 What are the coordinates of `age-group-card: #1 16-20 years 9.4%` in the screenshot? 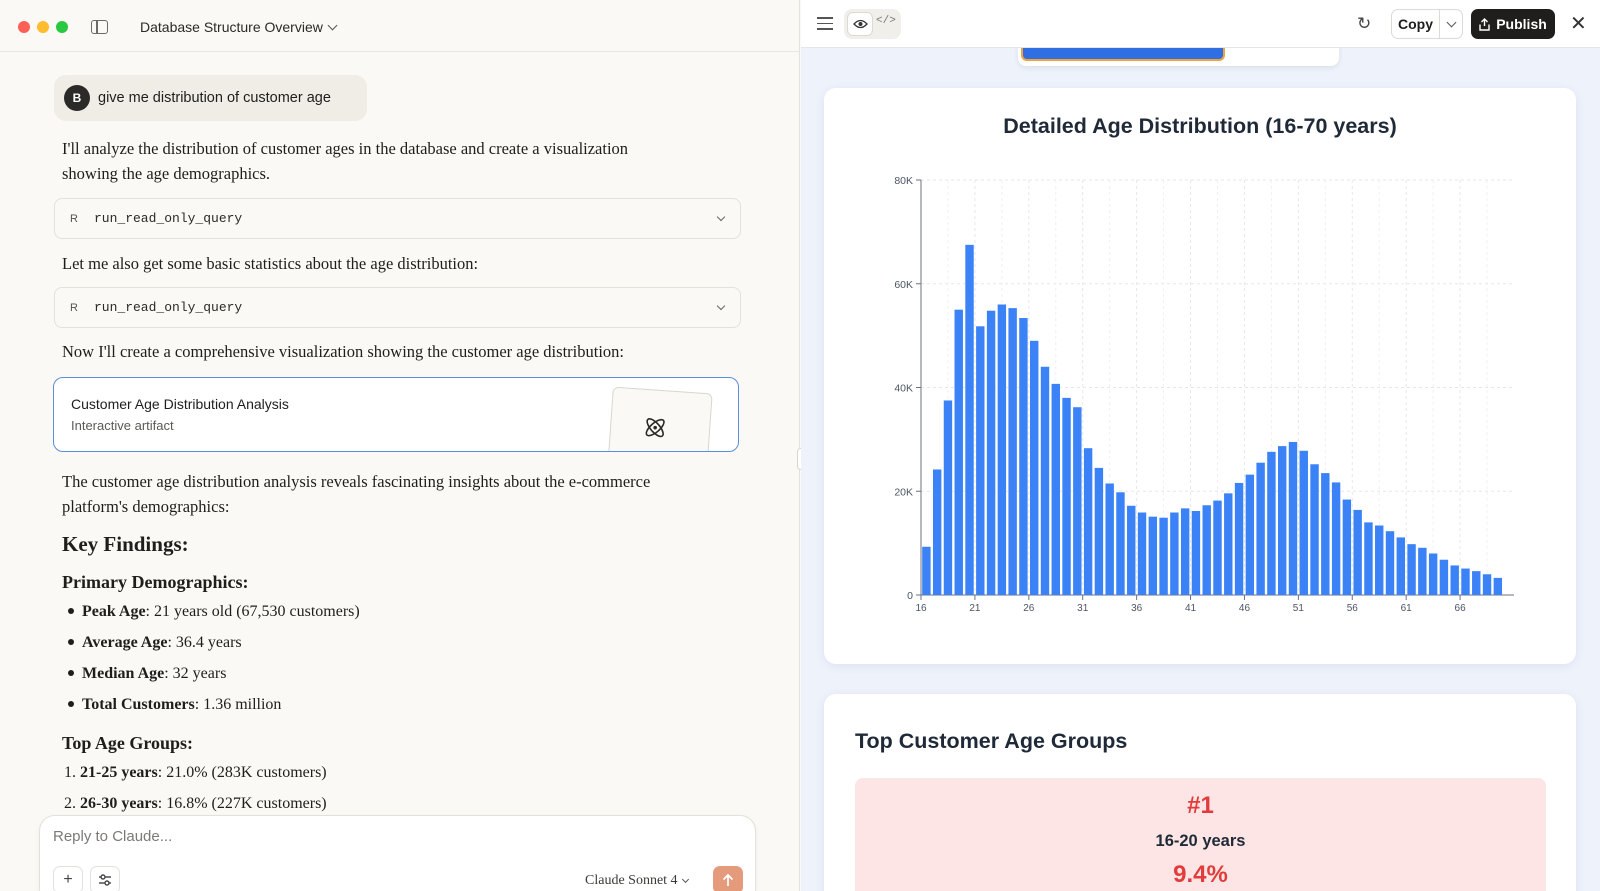 It's located at (1200, 834).